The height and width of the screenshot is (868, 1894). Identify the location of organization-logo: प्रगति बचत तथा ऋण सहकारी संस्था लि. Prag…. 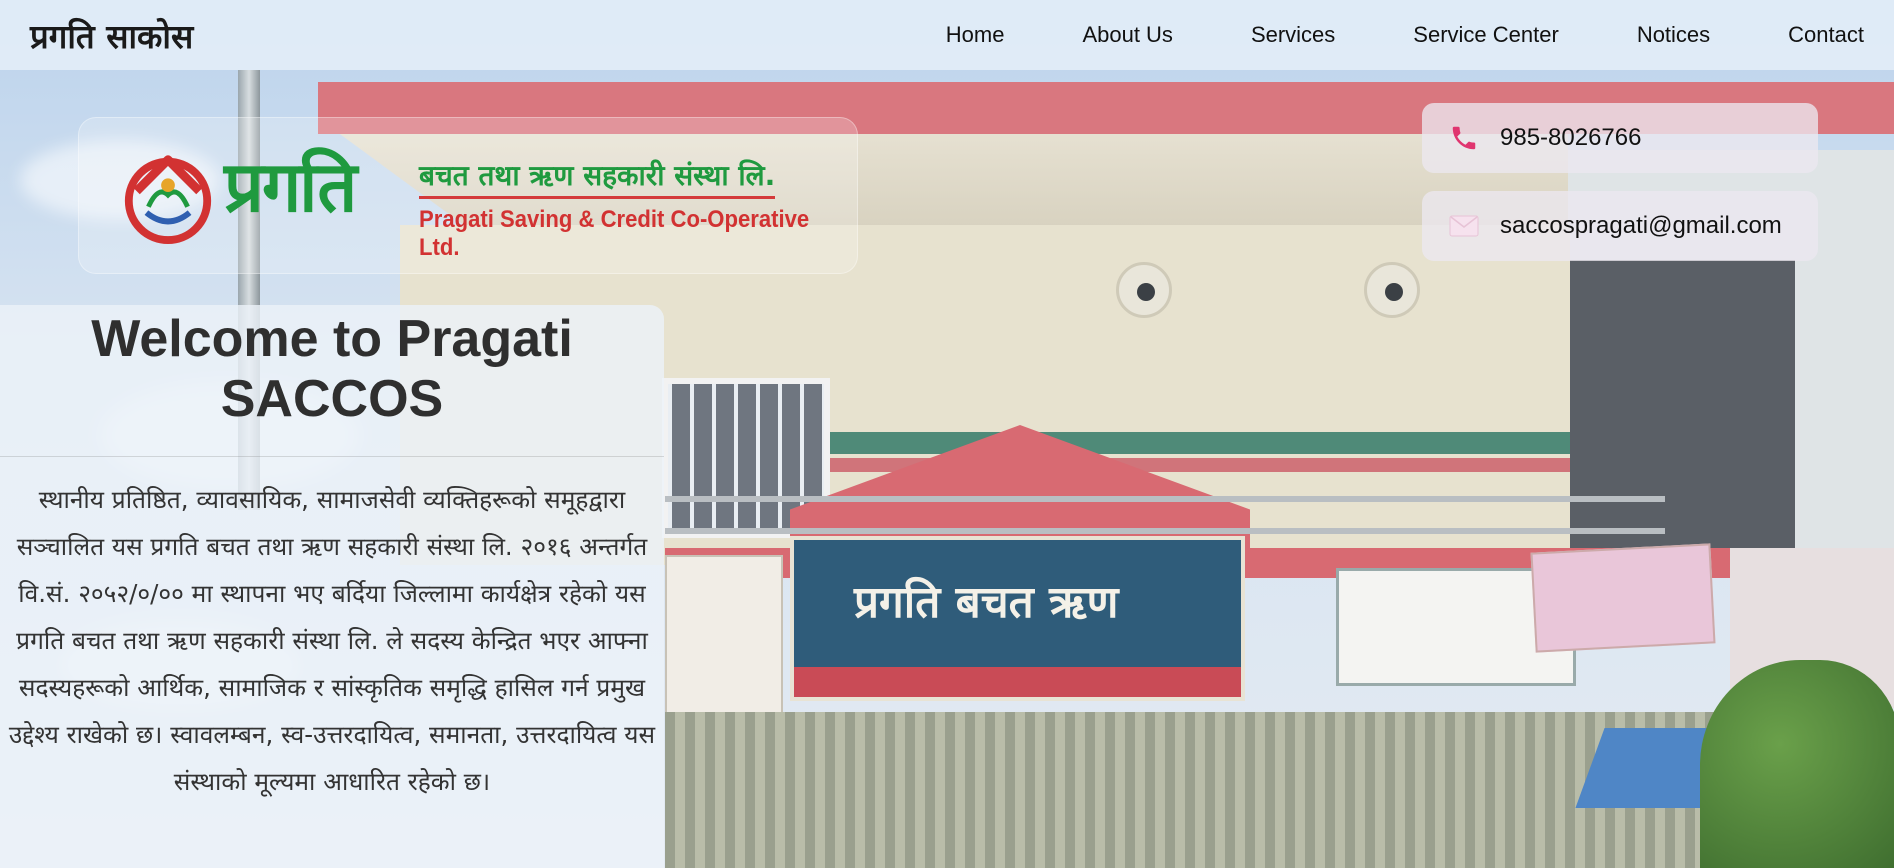
(468, 195).